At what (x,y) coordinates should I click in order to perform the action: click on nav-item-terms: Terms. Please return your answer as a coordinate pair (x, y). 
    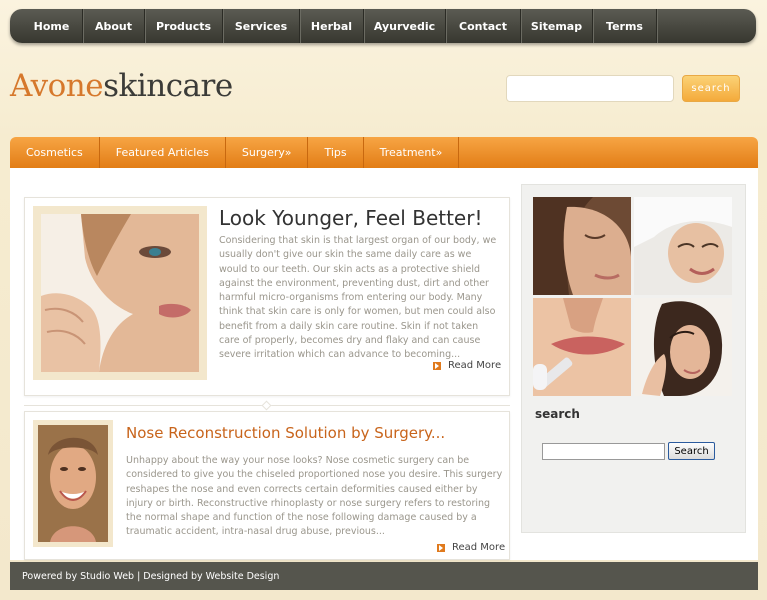
    Looking at the image, I should click on (625, 26).